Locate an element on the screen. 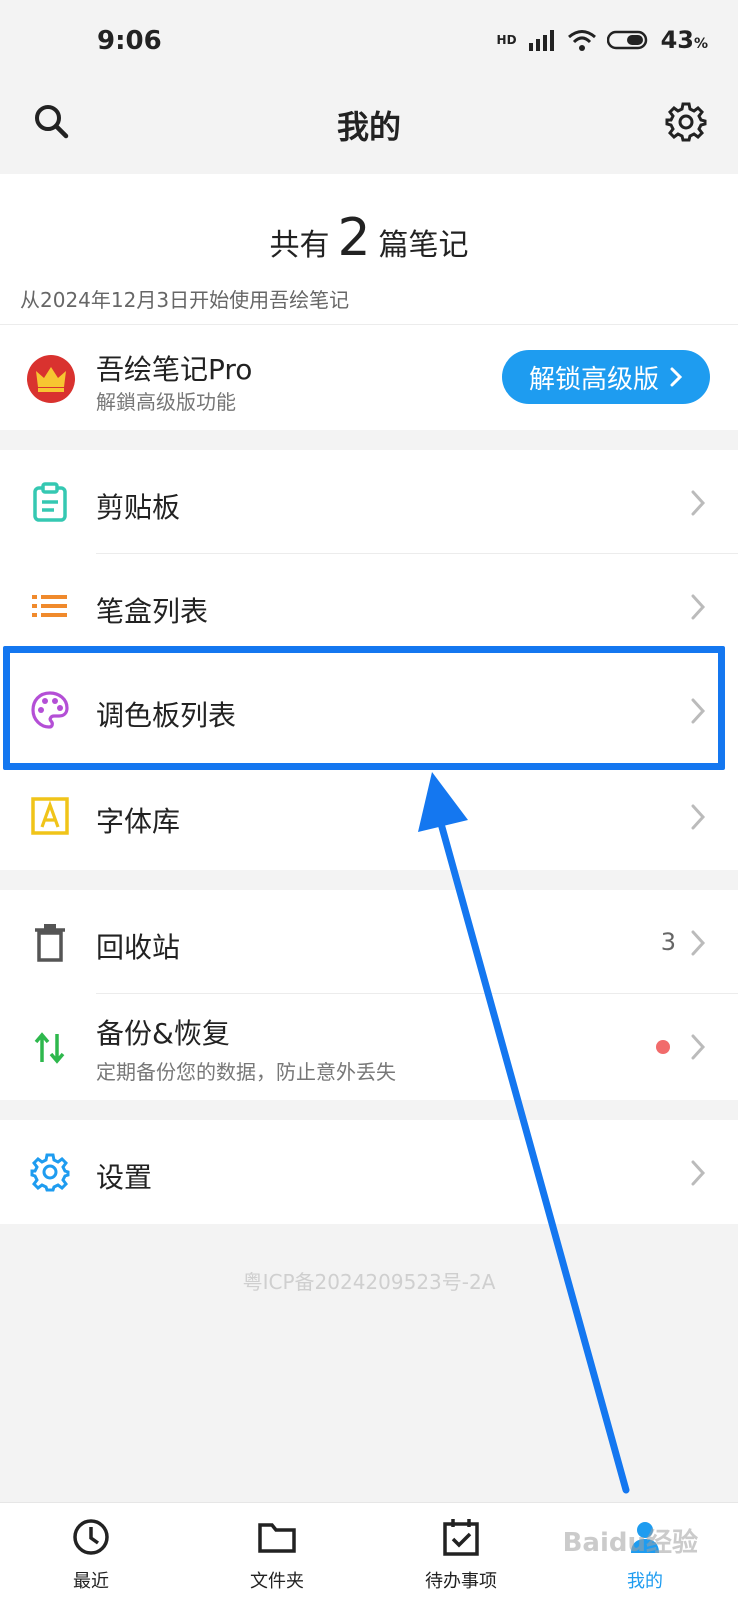 The height and width of the screenshot is (1600, 738). menu-item-backup-restore: 备份&恢复 定期备份您的数据，防止意外丢失 is located at coordinates (369, 1047).